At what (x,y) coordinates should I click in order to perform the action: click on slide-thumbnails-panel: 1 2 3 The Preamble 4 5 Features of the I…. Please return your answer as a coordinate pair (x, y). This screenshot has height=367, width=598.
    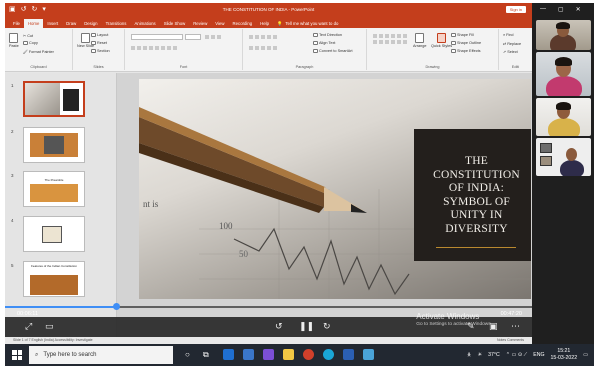
    Looking at the image, I should click on (61, 205).